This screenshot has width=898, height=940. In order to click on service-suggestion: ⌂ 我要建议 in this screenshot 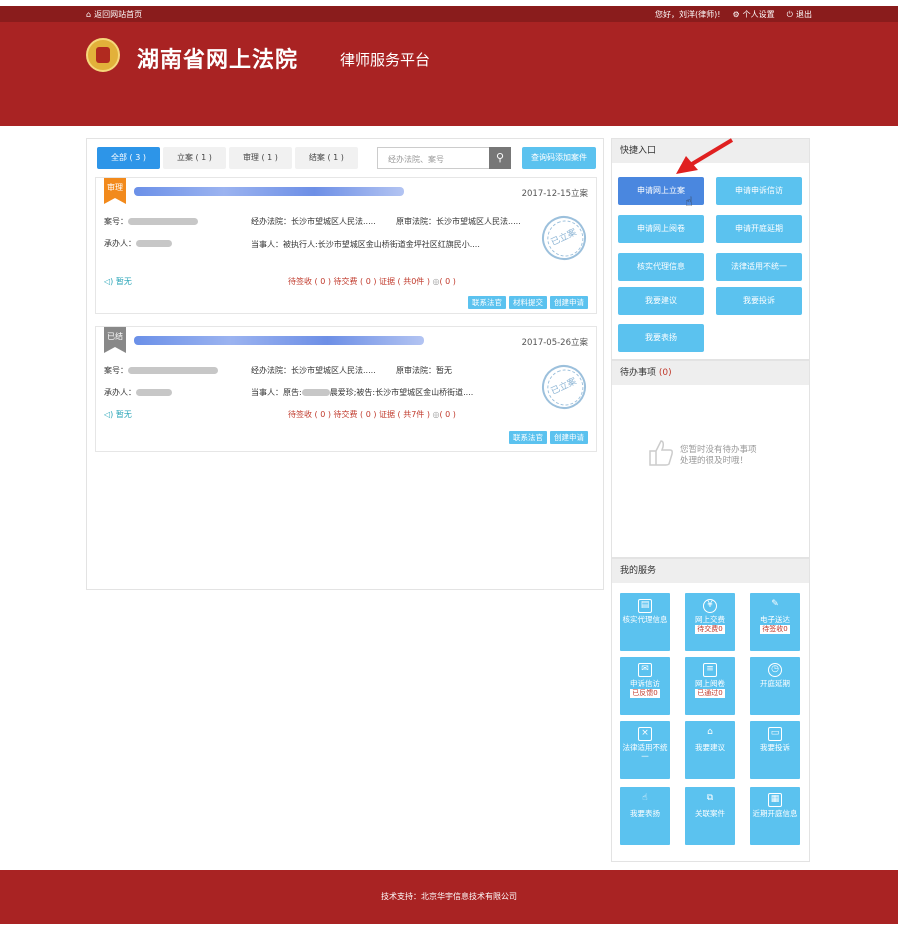, I will do `click(710, 750)`.